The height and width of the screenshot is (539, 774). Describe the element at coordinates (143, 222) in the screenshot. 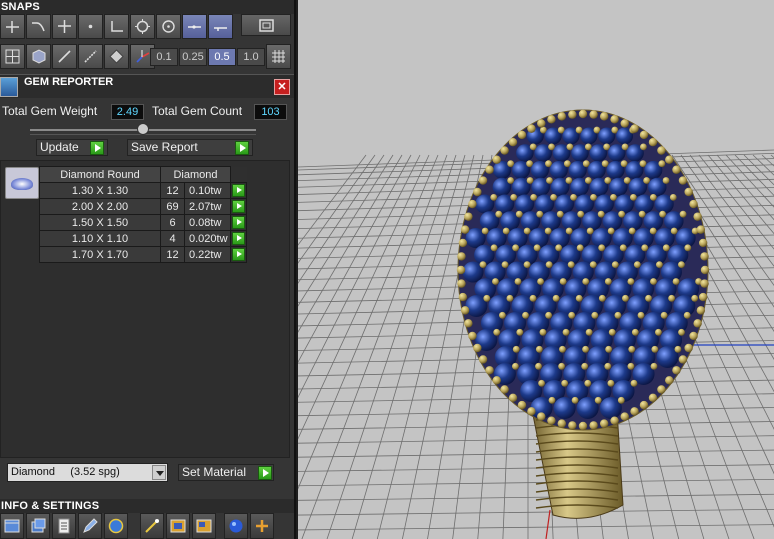

I see `table-row: 1.50 X 1.50 6 0.08tw` at that location.